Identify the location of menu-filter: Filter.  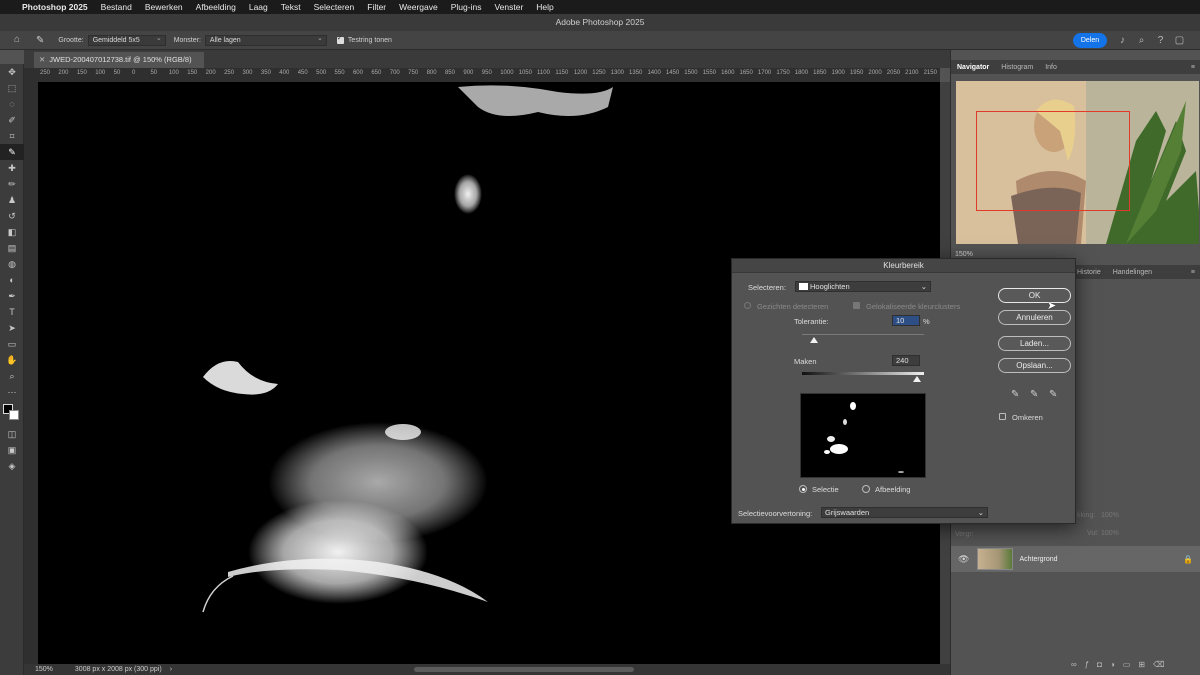
(376, 7).